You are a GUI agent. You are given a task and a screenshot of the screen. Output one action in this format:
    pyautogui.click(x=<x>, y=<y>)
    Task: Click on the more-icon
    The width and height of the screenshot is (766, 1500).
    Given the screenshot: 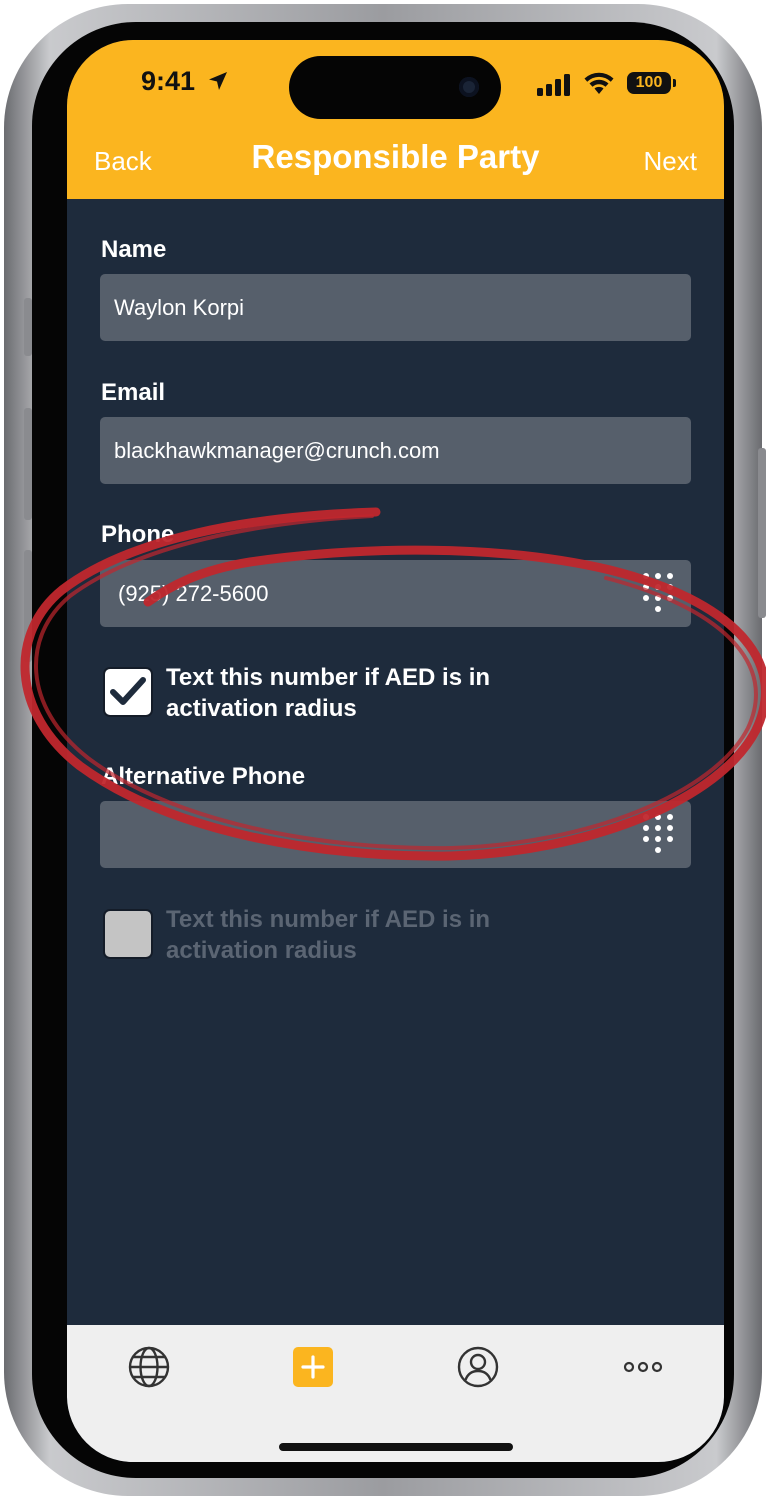 What is the action you would take?
    pyautogui.click(x=643, y=1367)
    